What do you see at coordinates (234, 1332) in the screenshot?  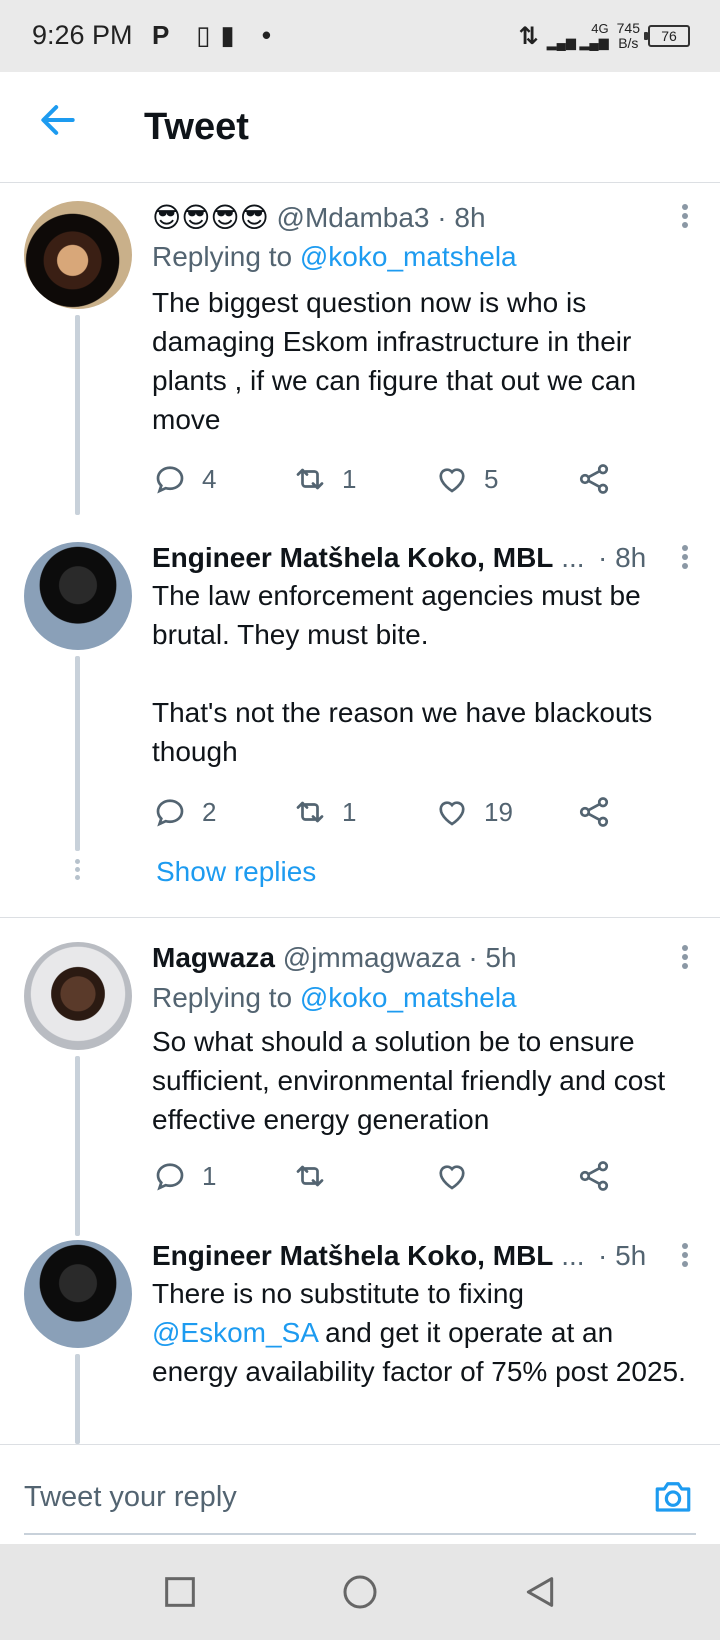 I see `mention-link: @Eskom_SA` at bounding box center [234, 1332].